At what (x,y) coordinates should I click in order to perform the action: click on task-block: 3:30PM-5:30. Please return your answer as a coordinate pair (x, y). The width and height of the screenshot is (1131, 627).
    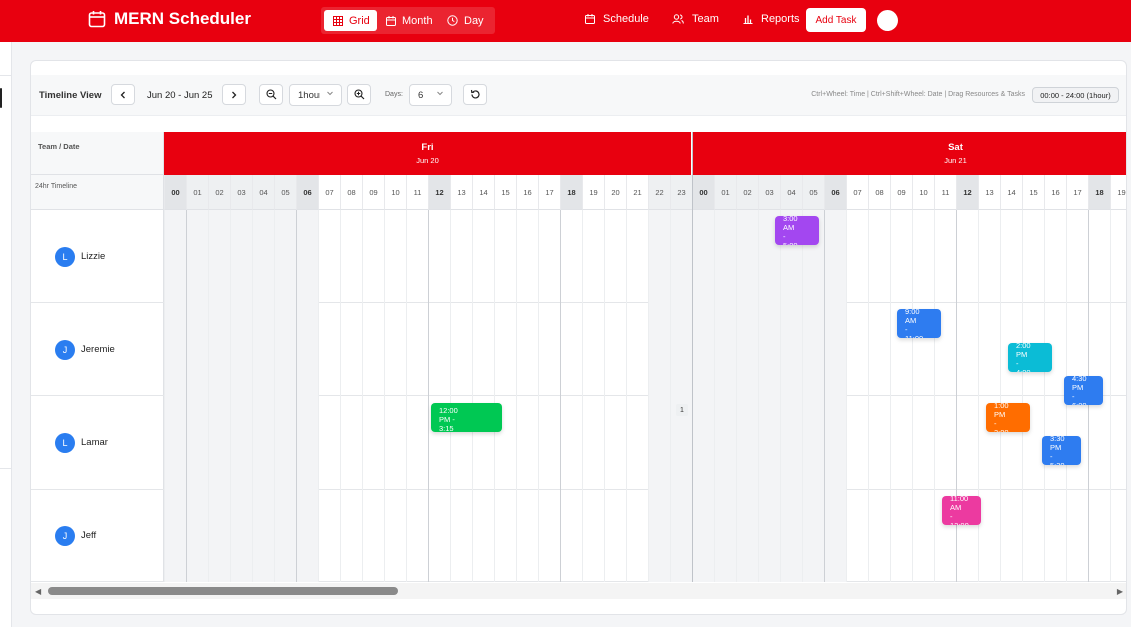
    Looking at the image, I should click on (1061, 450).